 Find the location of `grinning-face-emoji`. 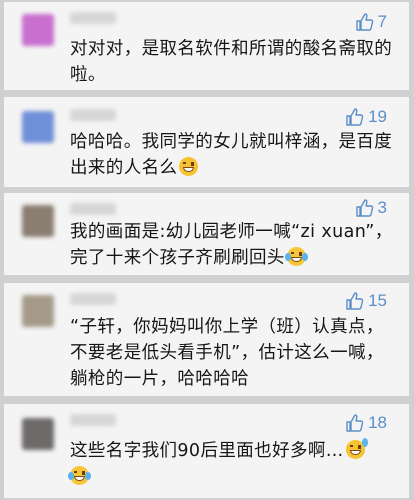

grinning-face-emoji is located at coordinates (189, 166).